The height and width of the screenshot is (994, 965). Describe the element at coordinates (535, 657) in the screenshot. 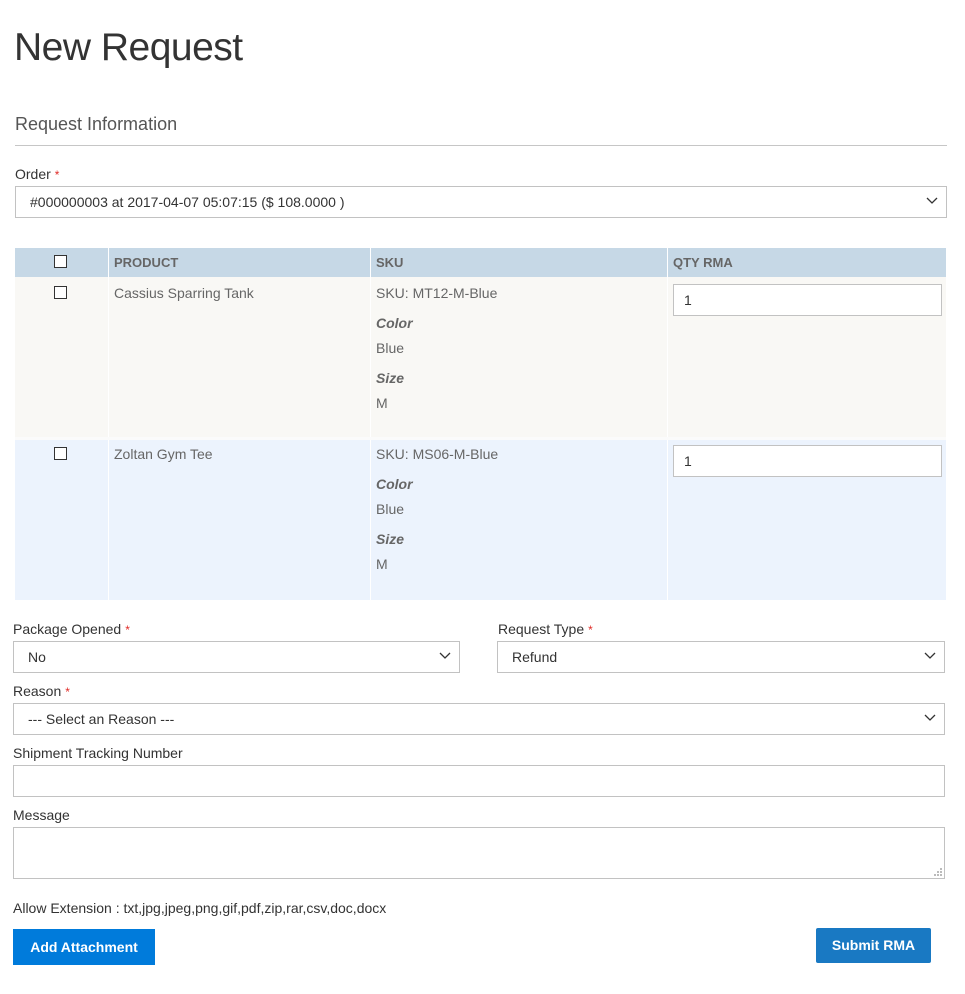

I see `request-type-value: Refund` at that location.